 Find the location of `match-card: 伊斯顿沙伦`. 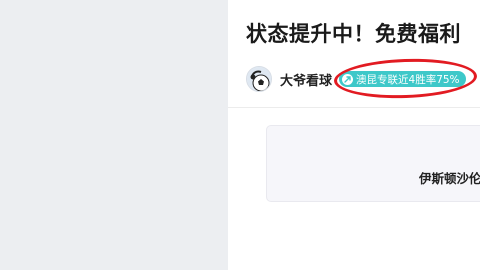

match-card: 伊斯顿沙伦 is located at coordinates (373, 163).